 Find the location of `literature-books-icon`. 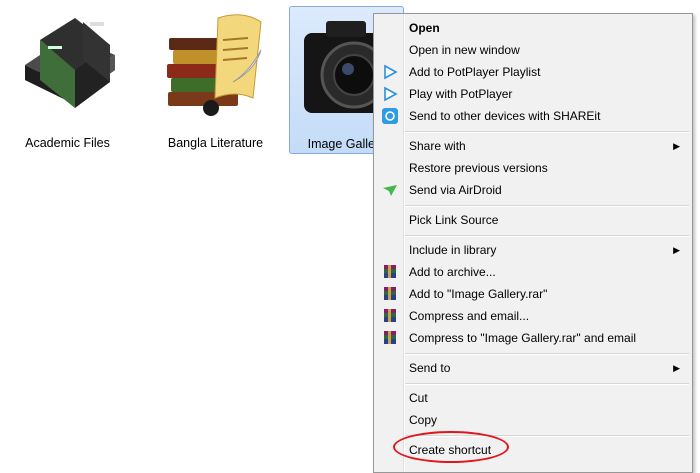

literature-books-icon is located at coordinates (214, 65).